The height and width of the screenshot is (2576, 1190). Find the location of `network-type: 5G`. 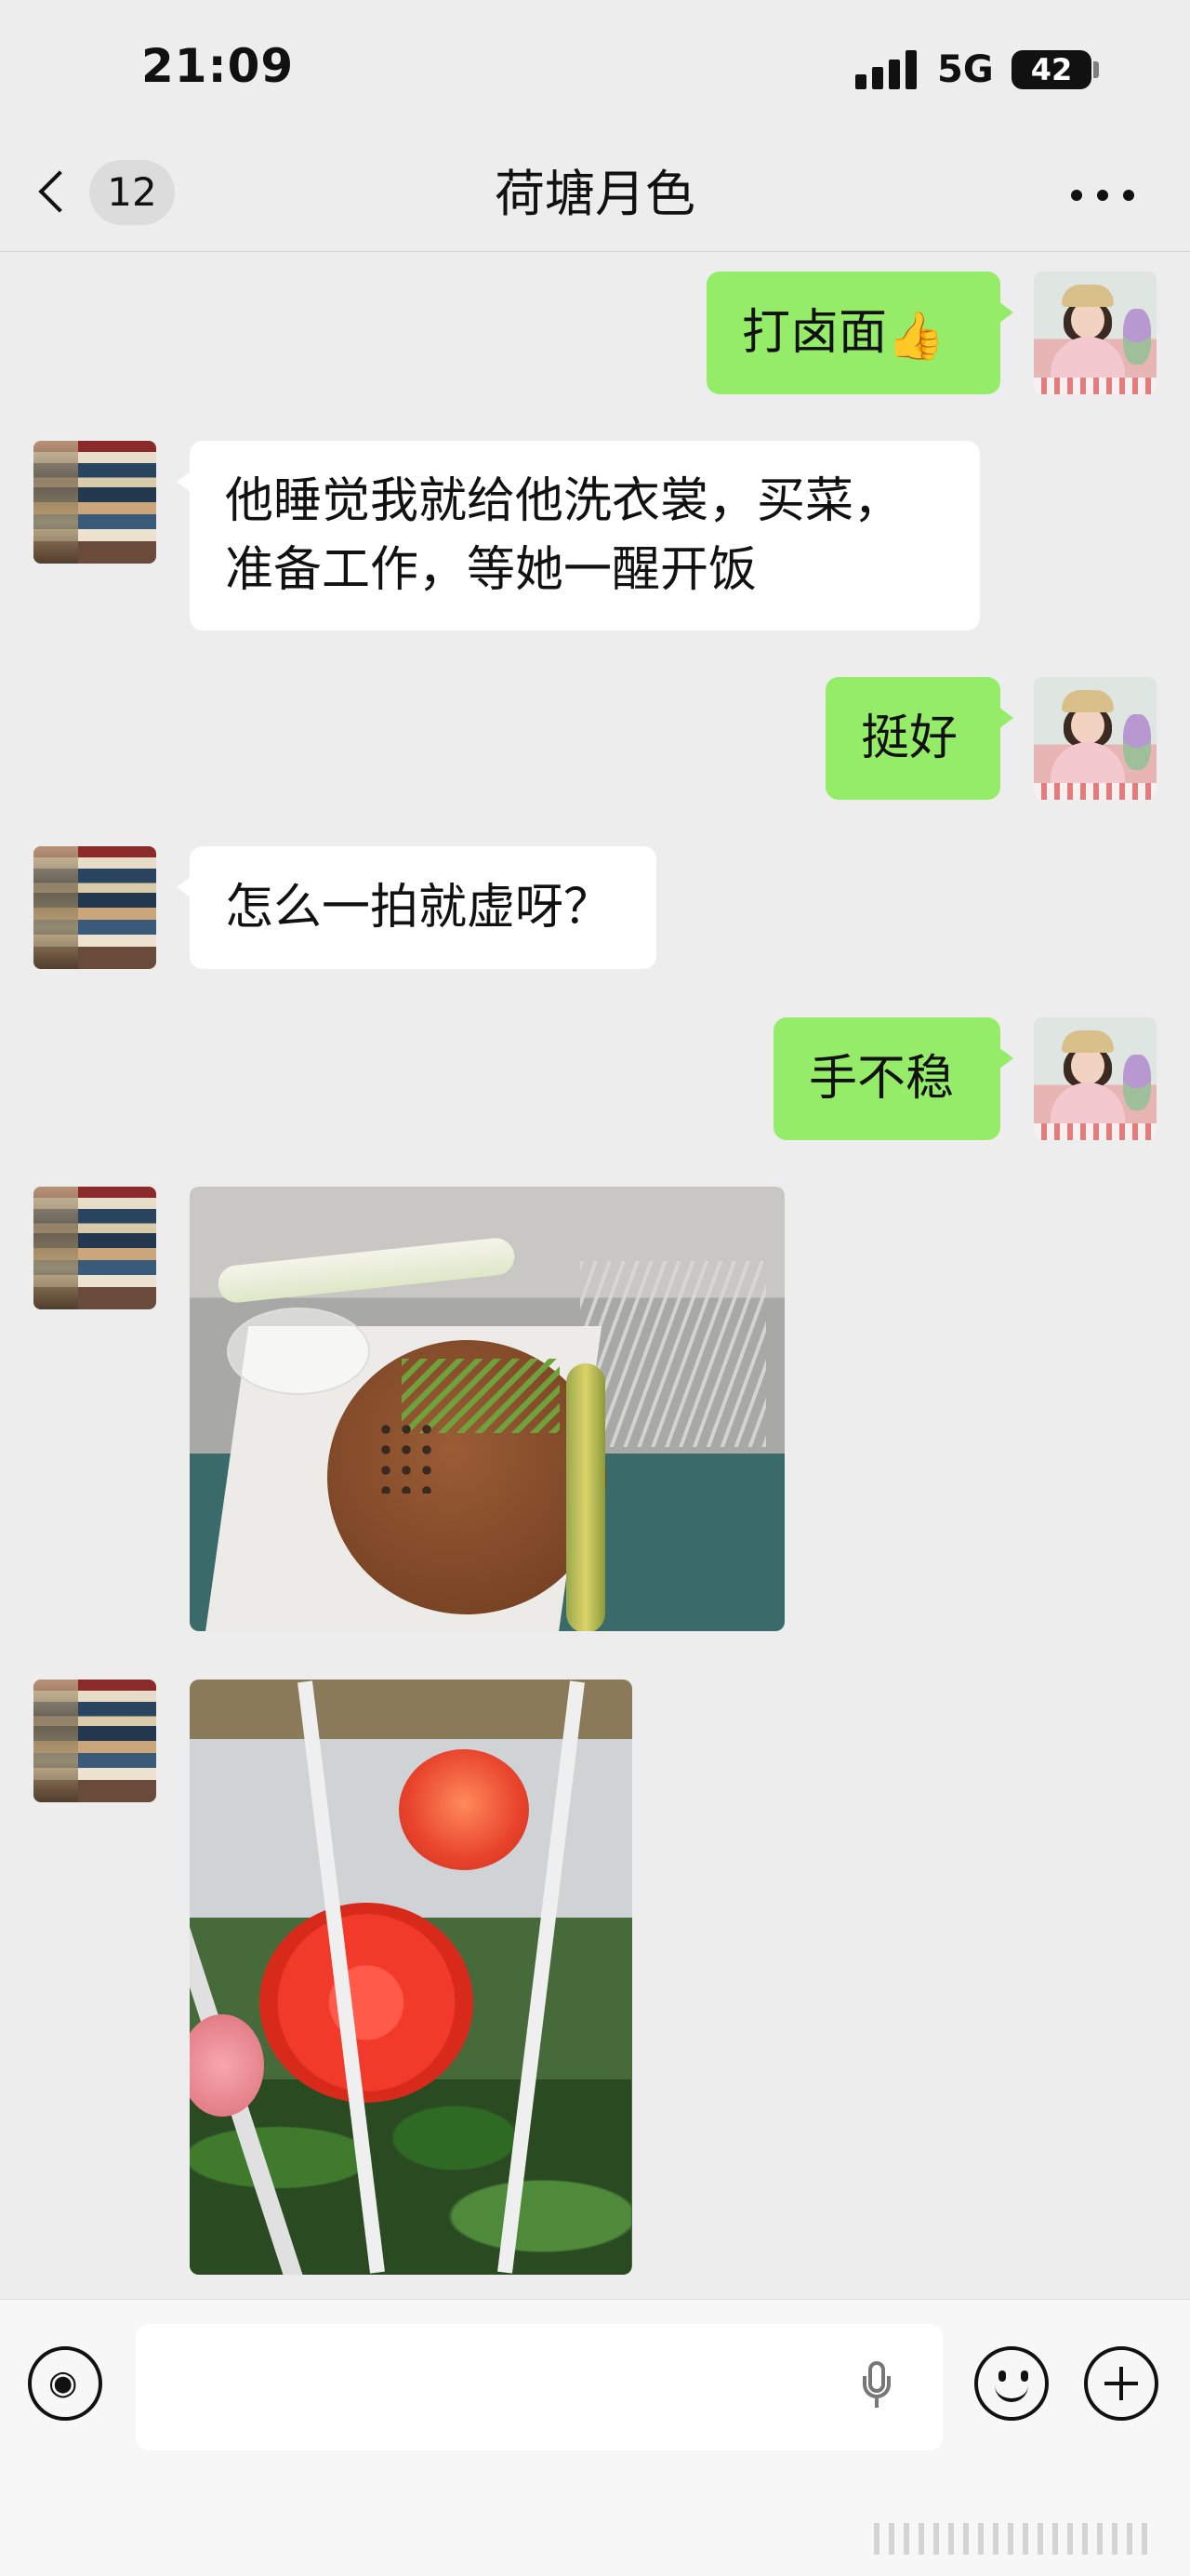

network-type: 5G is located at coordinates (965, 69).